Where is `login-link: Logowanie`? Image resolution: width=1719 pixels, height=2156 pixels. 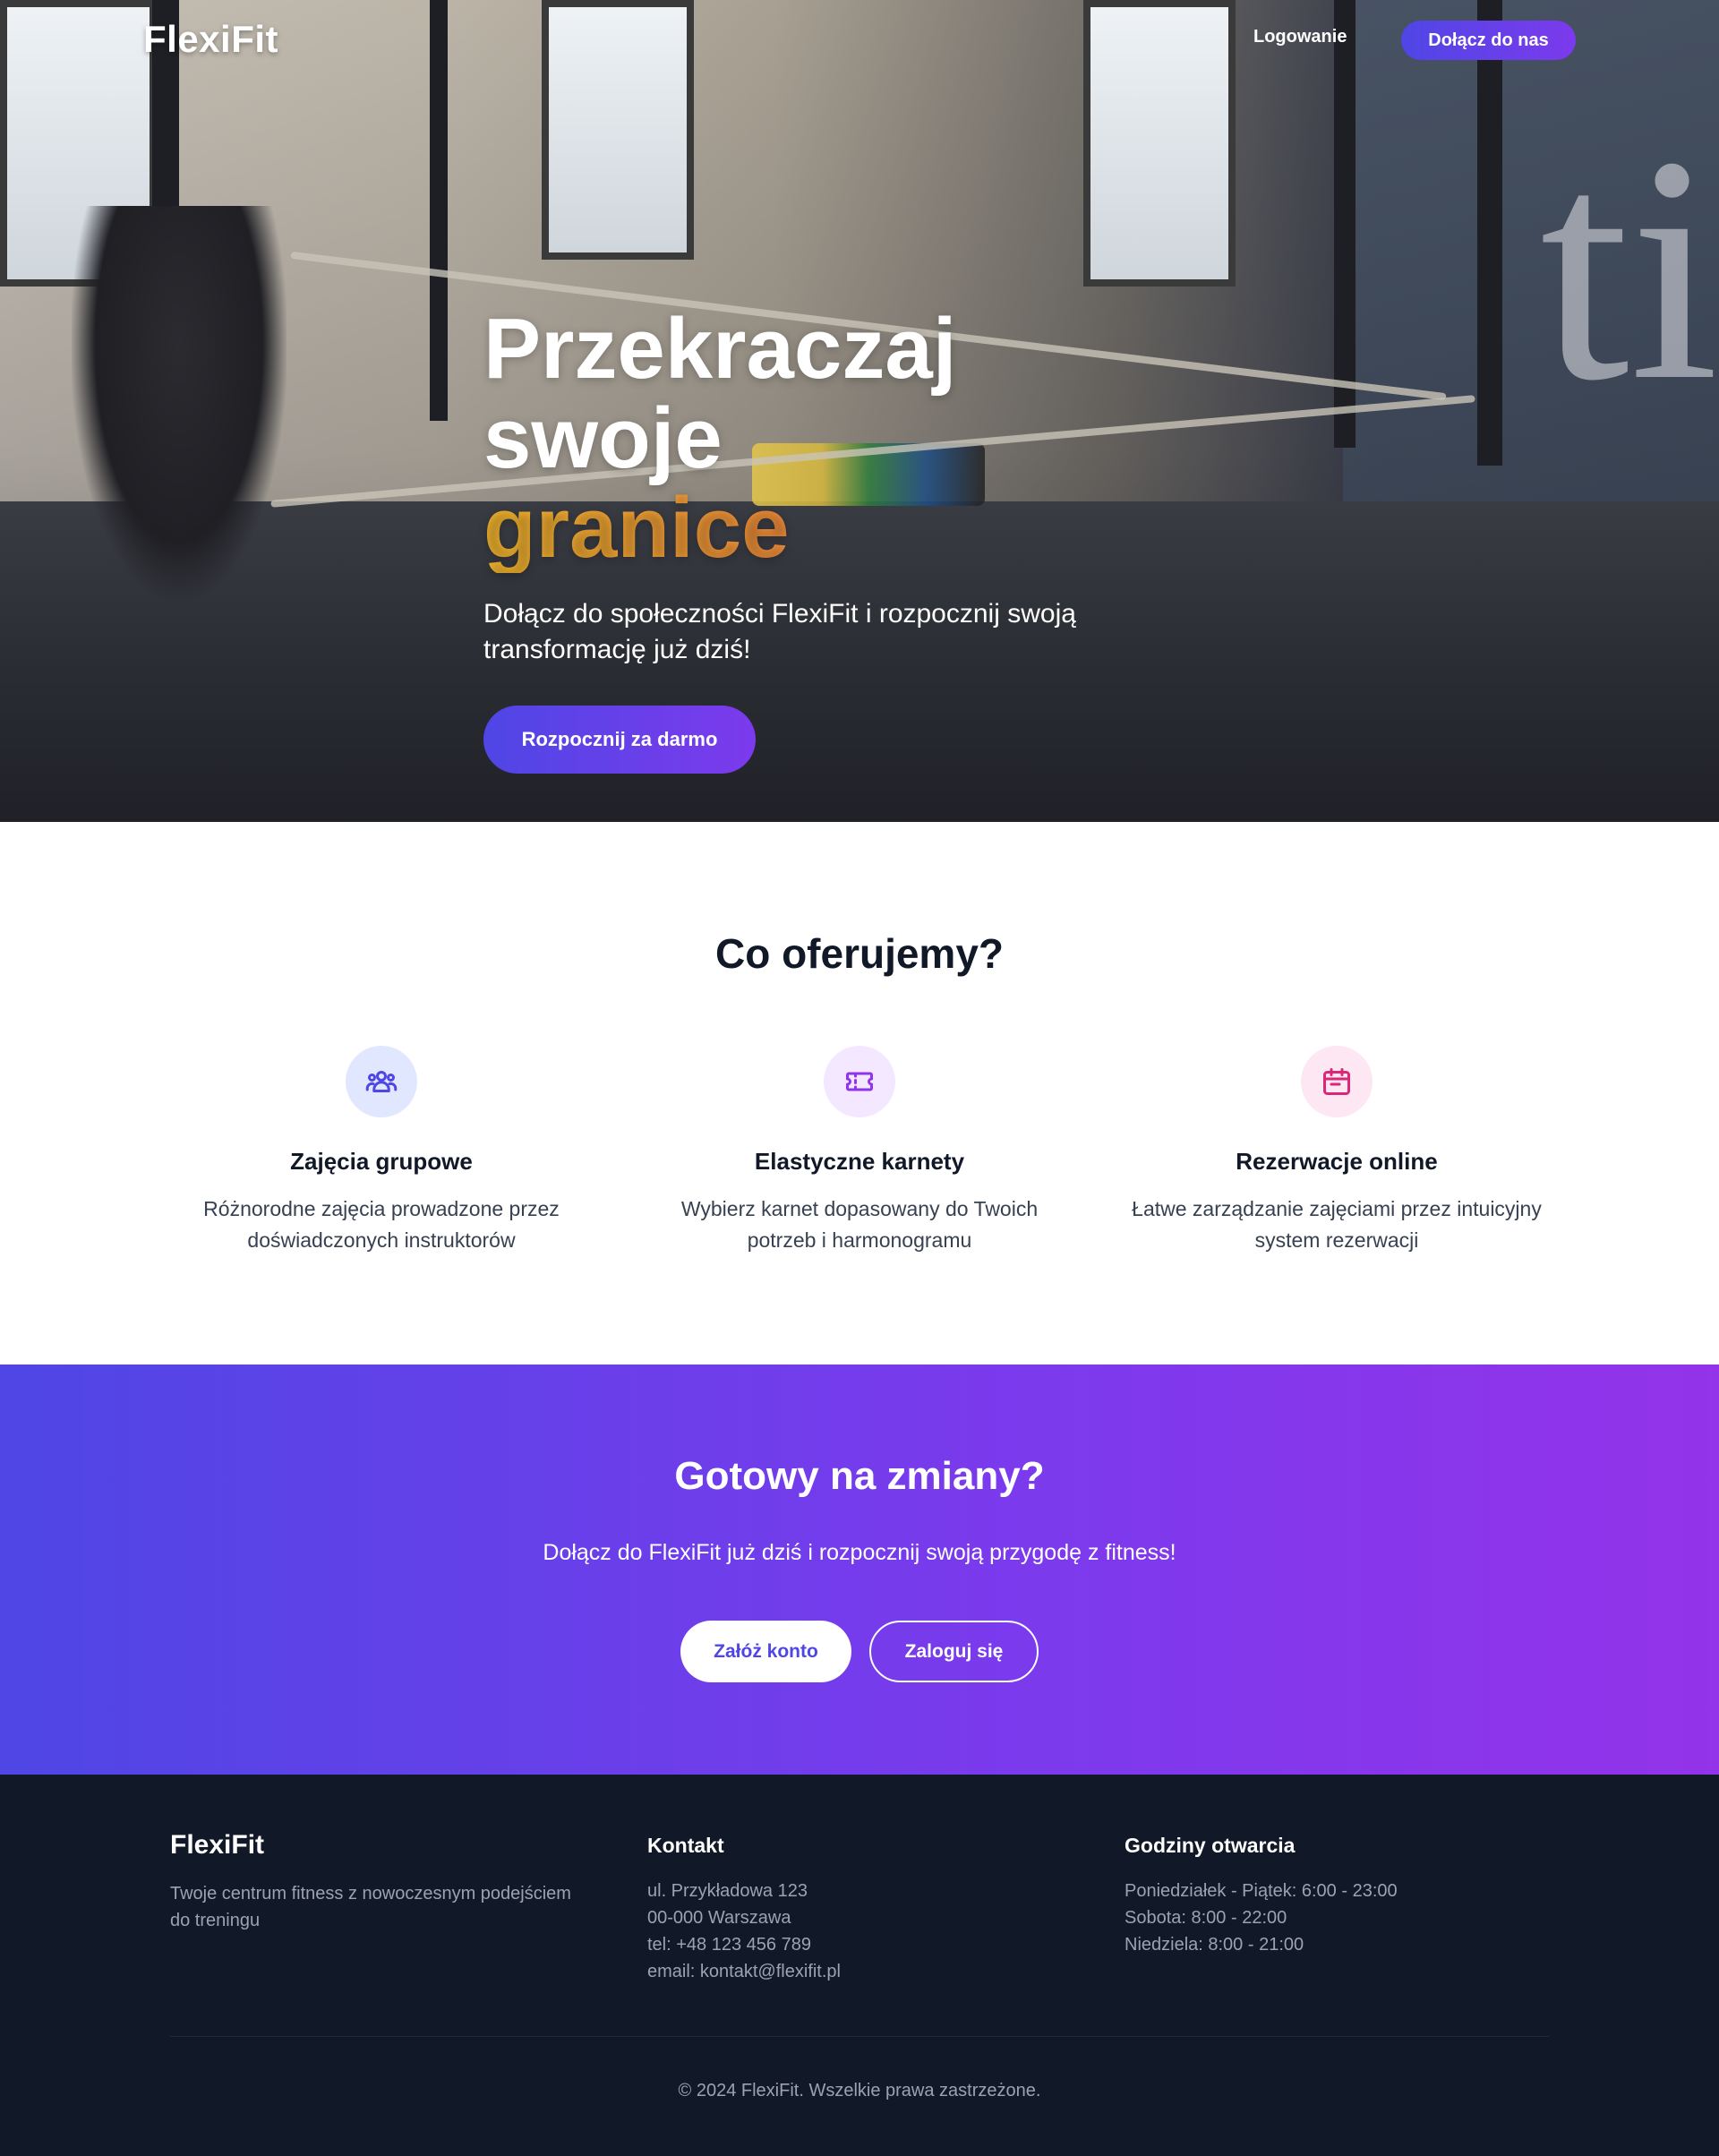
login-link: Logowanie is located at coordinates (1300, 37).